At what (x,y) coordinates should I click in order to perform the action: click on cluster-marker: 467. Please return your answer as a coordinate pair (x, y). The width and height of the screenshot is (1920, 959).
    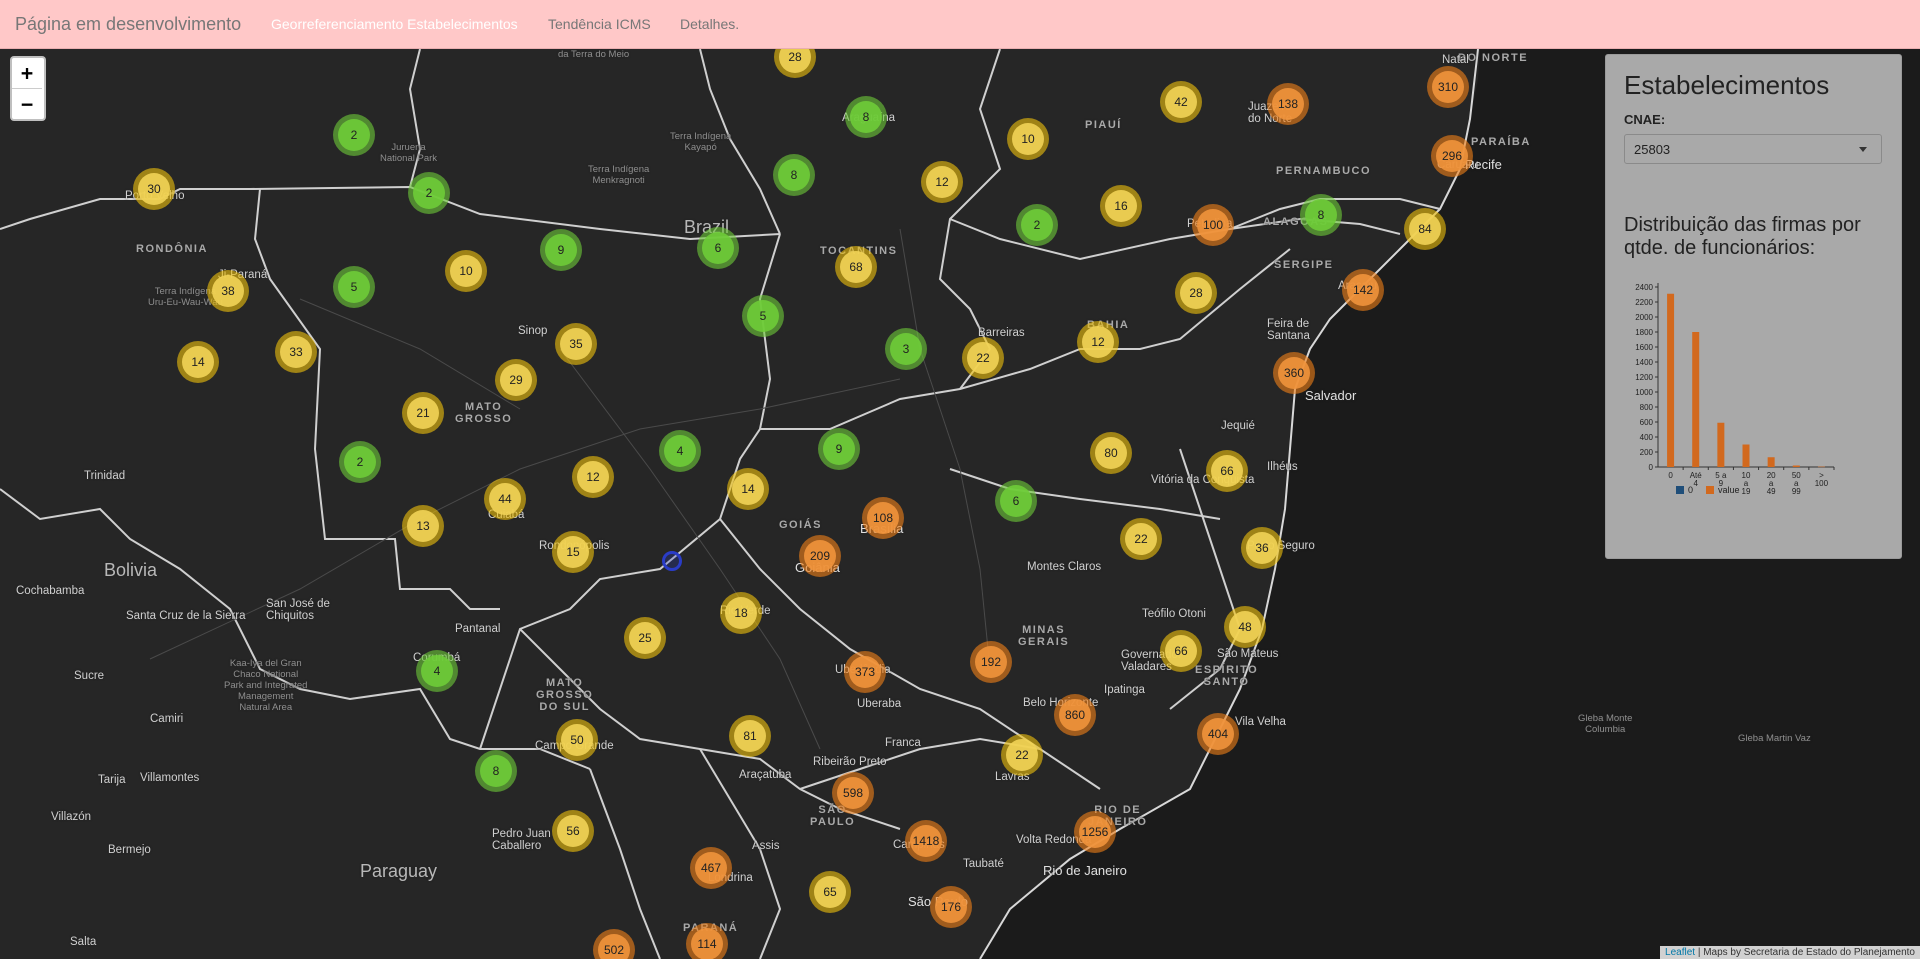
    Looking at the image, I should click on (711, 868).